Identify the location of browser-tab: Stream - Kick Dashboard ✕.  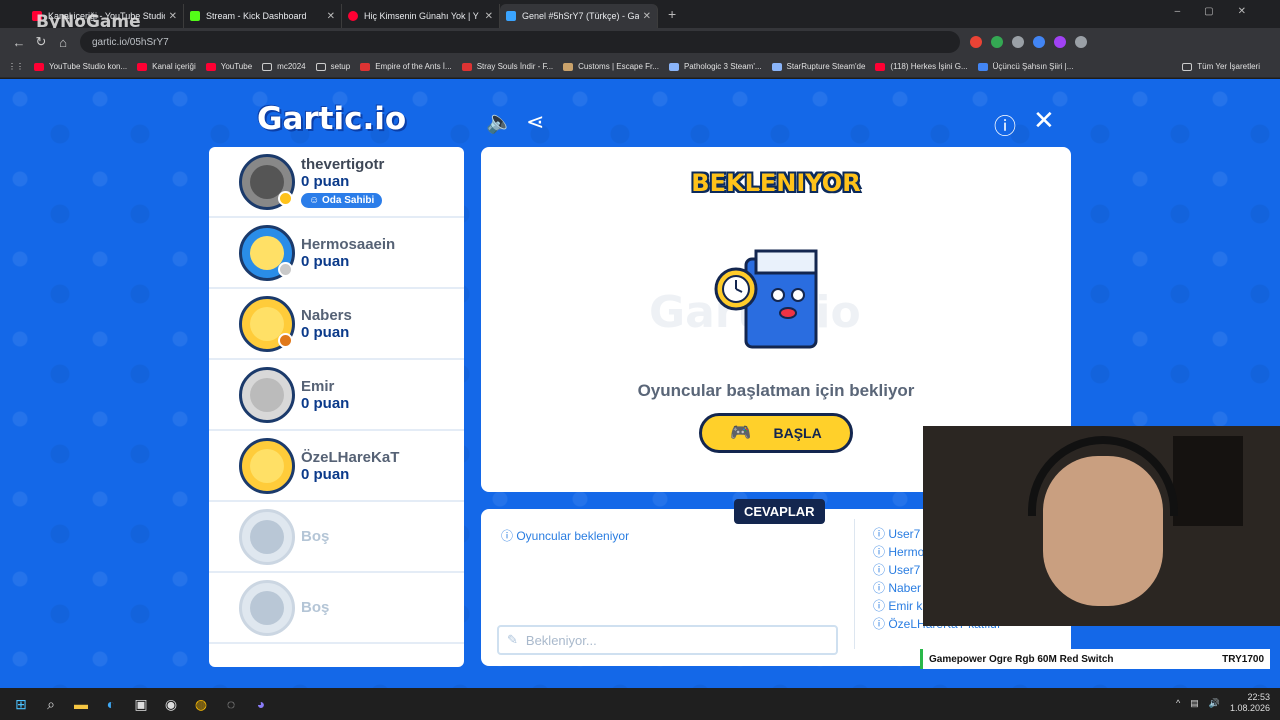
(263, 16).